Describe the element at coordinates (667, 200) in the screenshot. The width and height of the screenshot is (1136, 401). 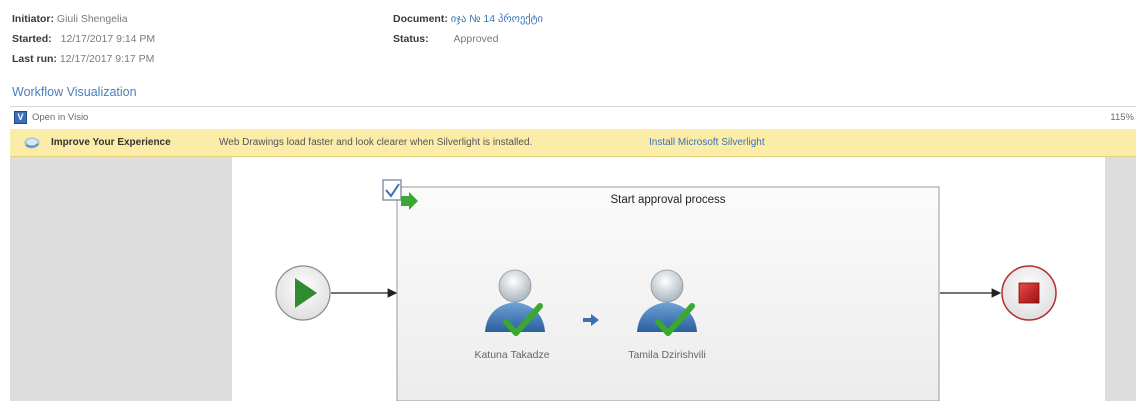
I see `stage-title: Start approval process` at that location.